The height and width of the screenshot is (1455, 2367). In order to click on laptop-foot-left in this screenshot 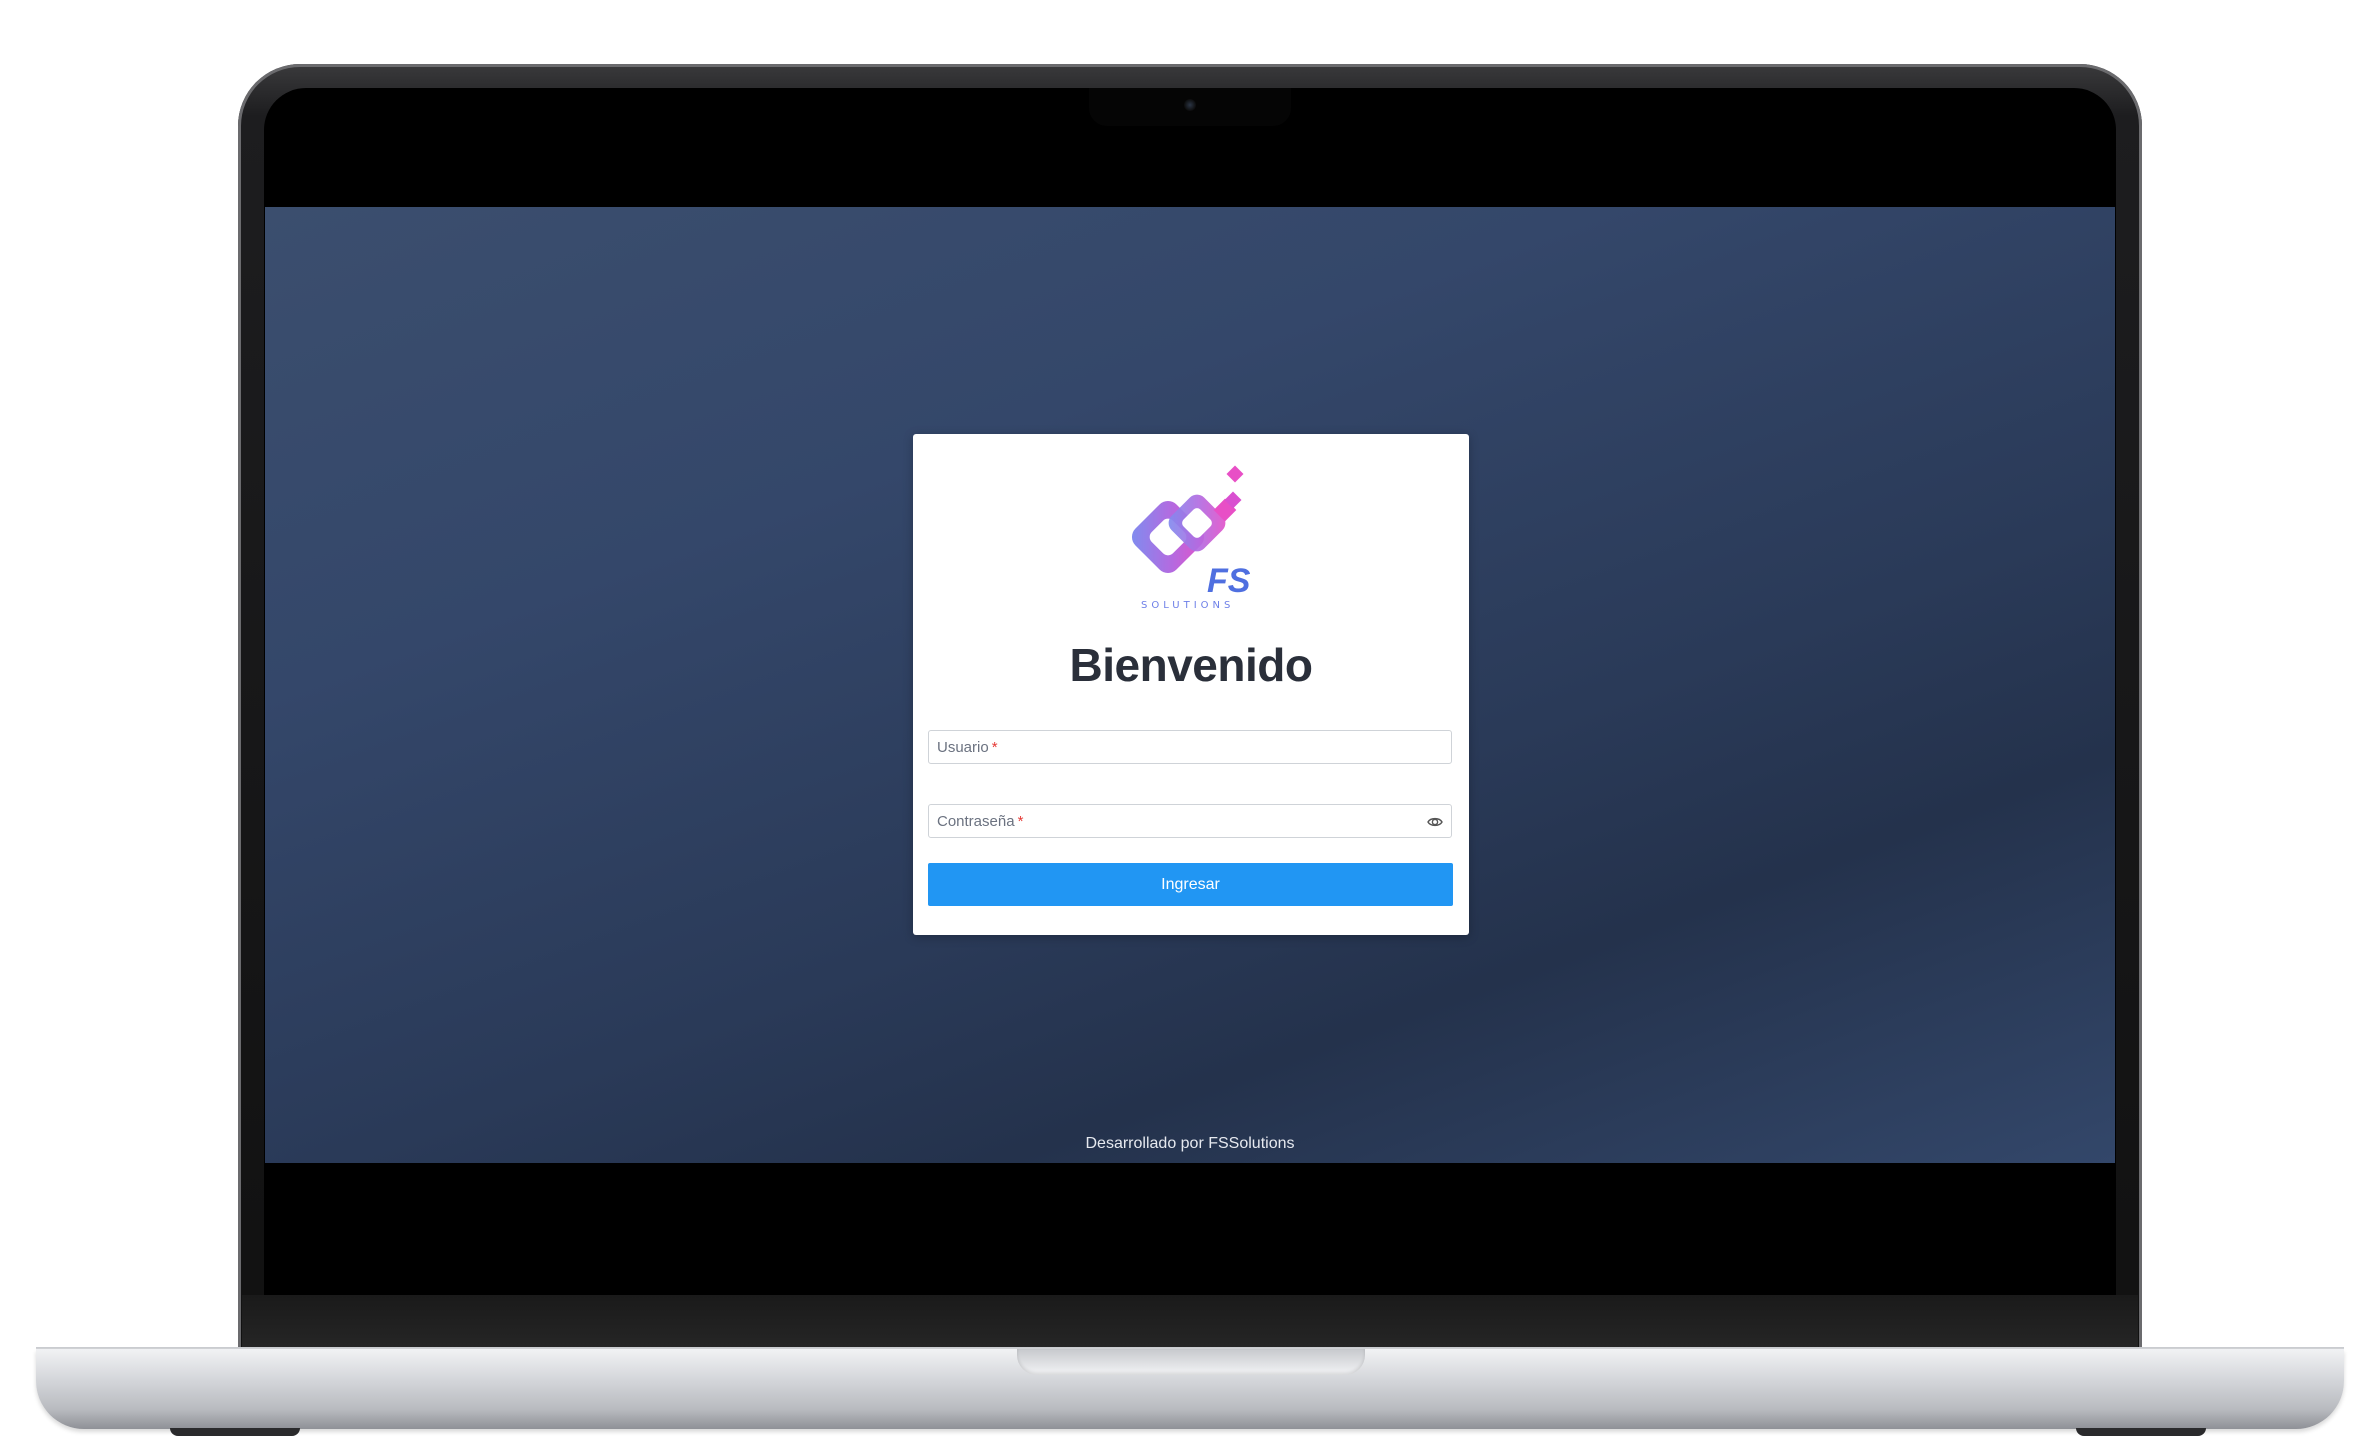, I will do `click(235, 1432)`.